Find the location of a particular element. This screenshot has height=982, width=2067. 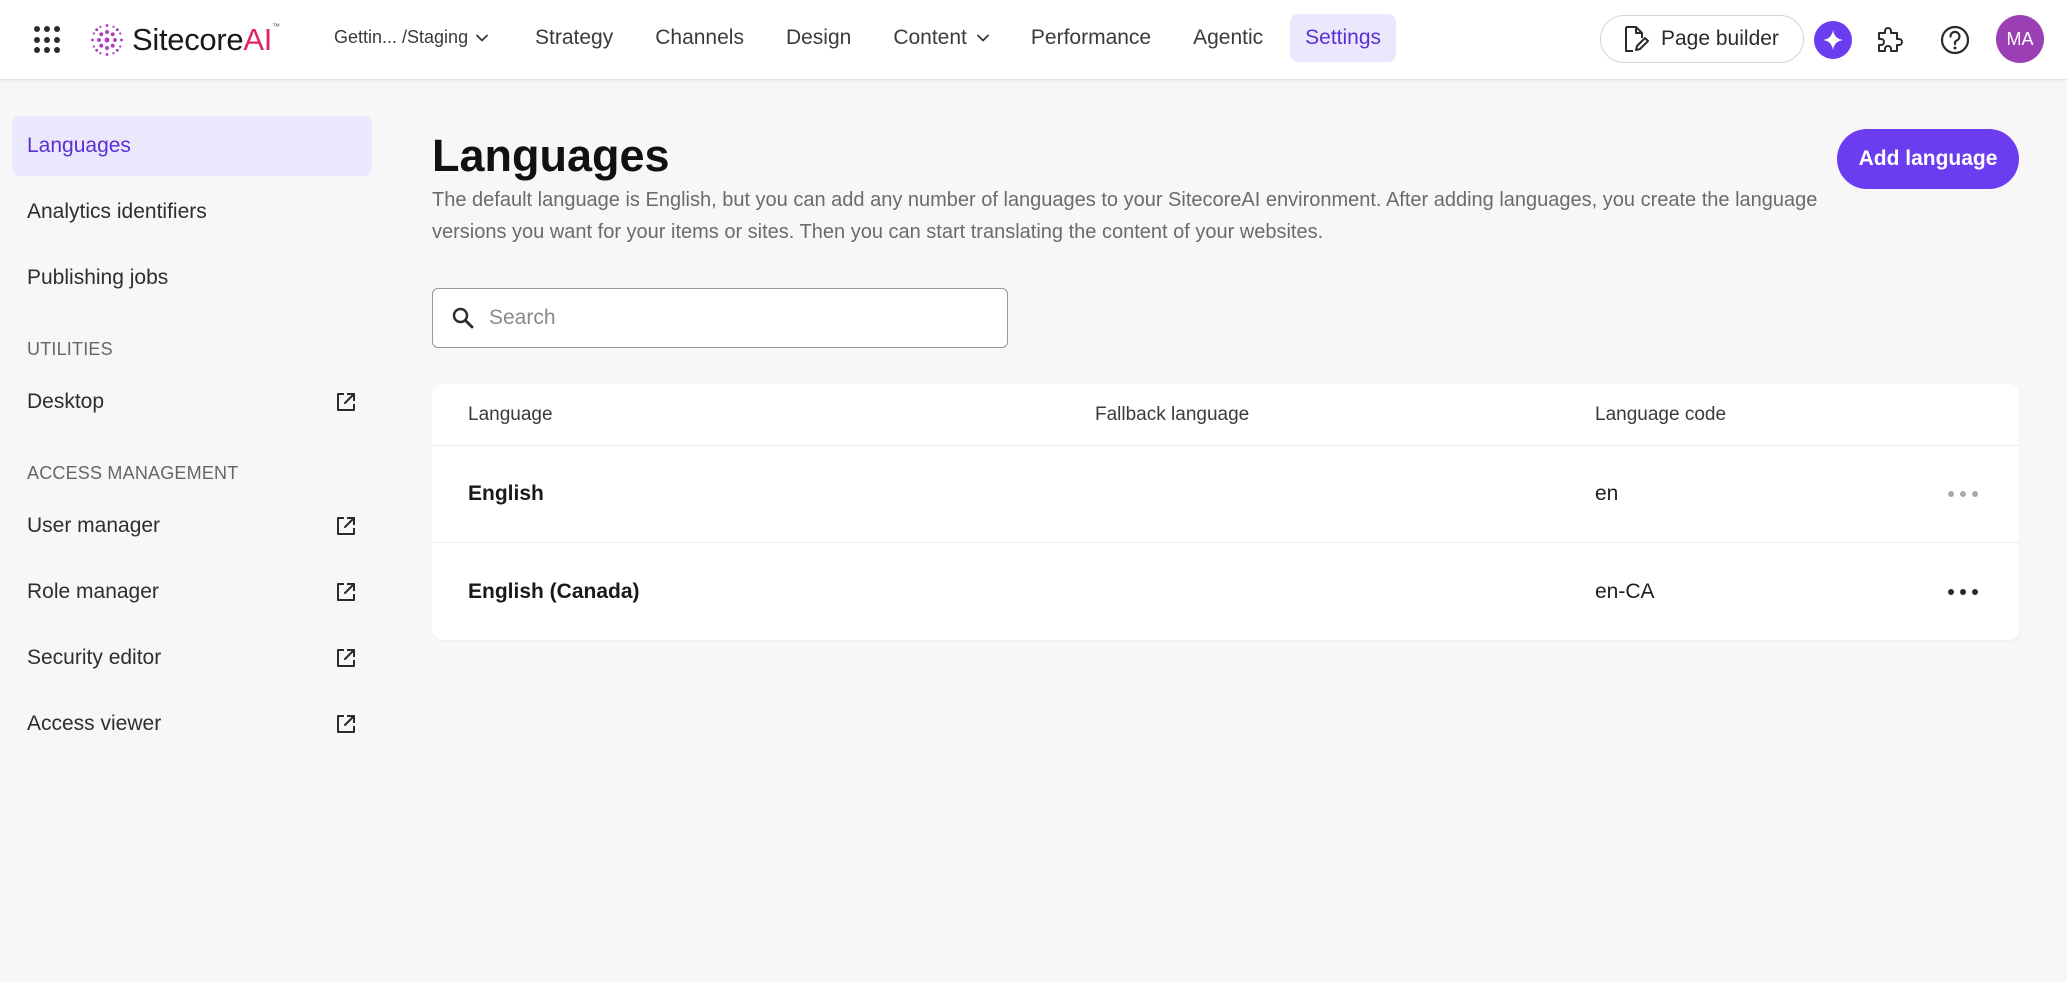

sidebar-item-security-editor: Security editor is located at coordinates (192, 658).